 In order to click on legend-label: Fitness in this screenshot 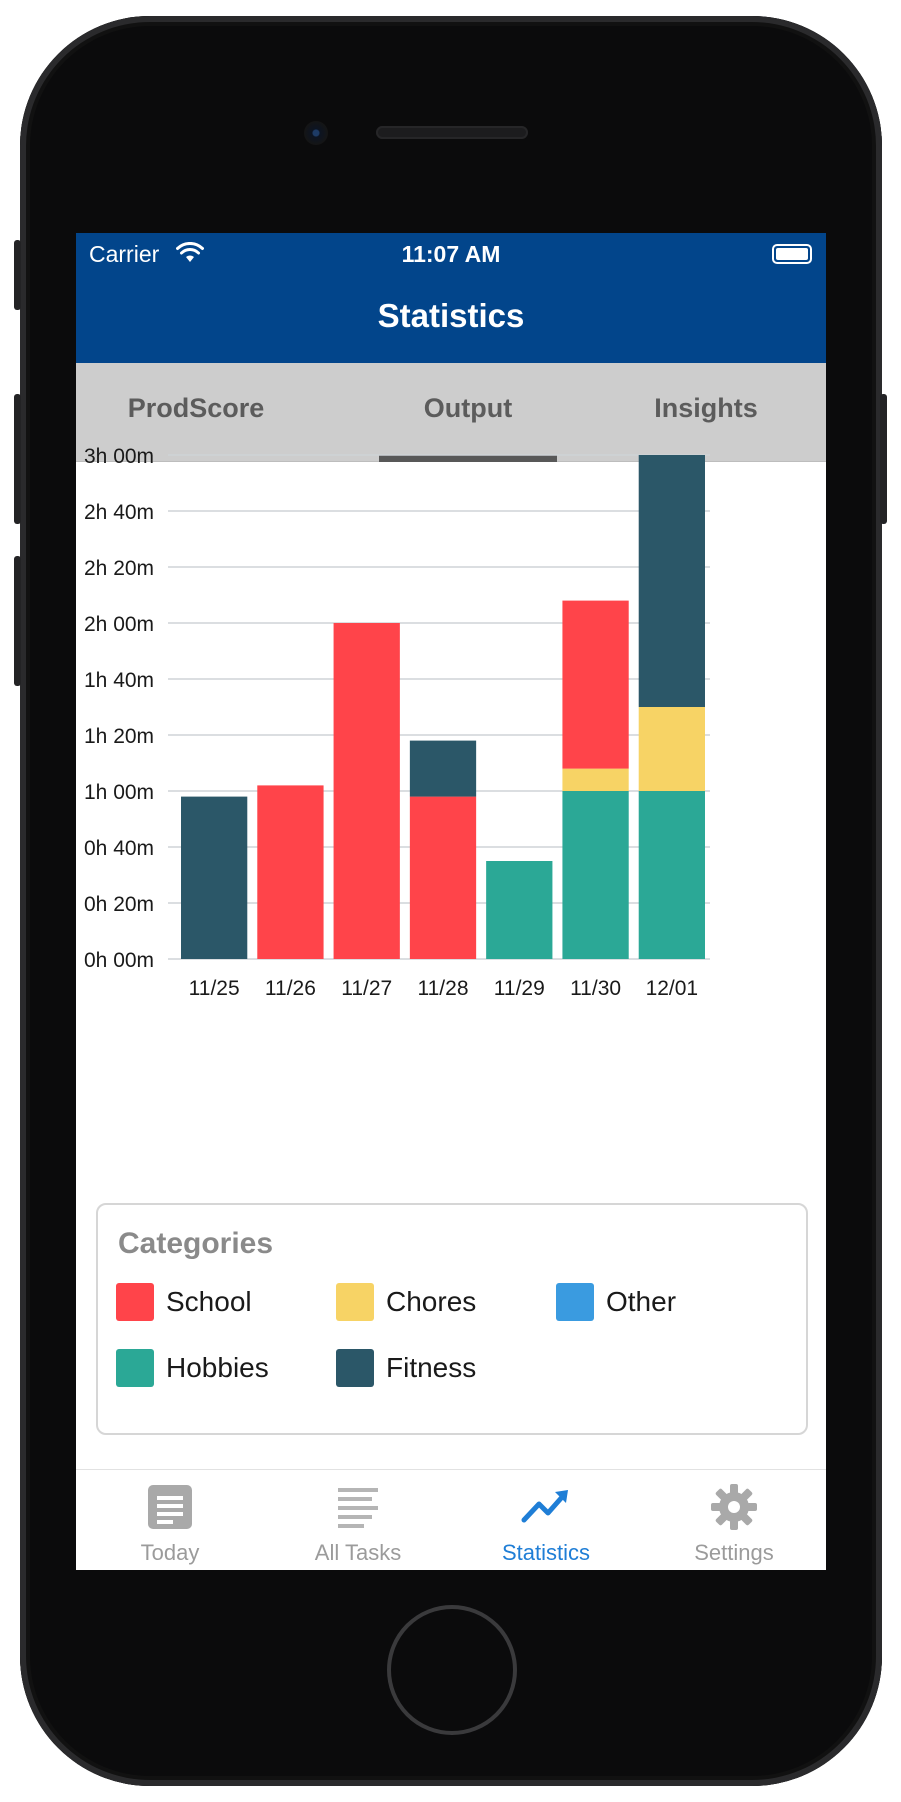, I will do `click(431, 1367)`.